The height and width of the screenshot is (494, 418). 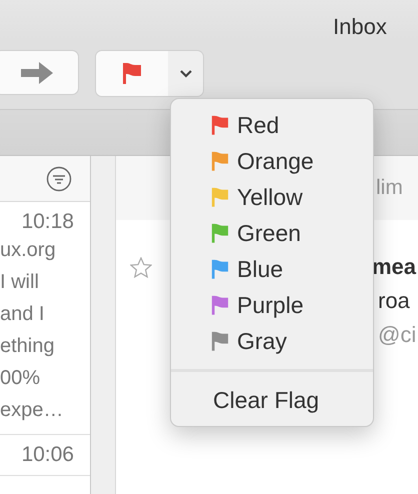 I want to click on message-subject: mea, so click(x=395, y=267).